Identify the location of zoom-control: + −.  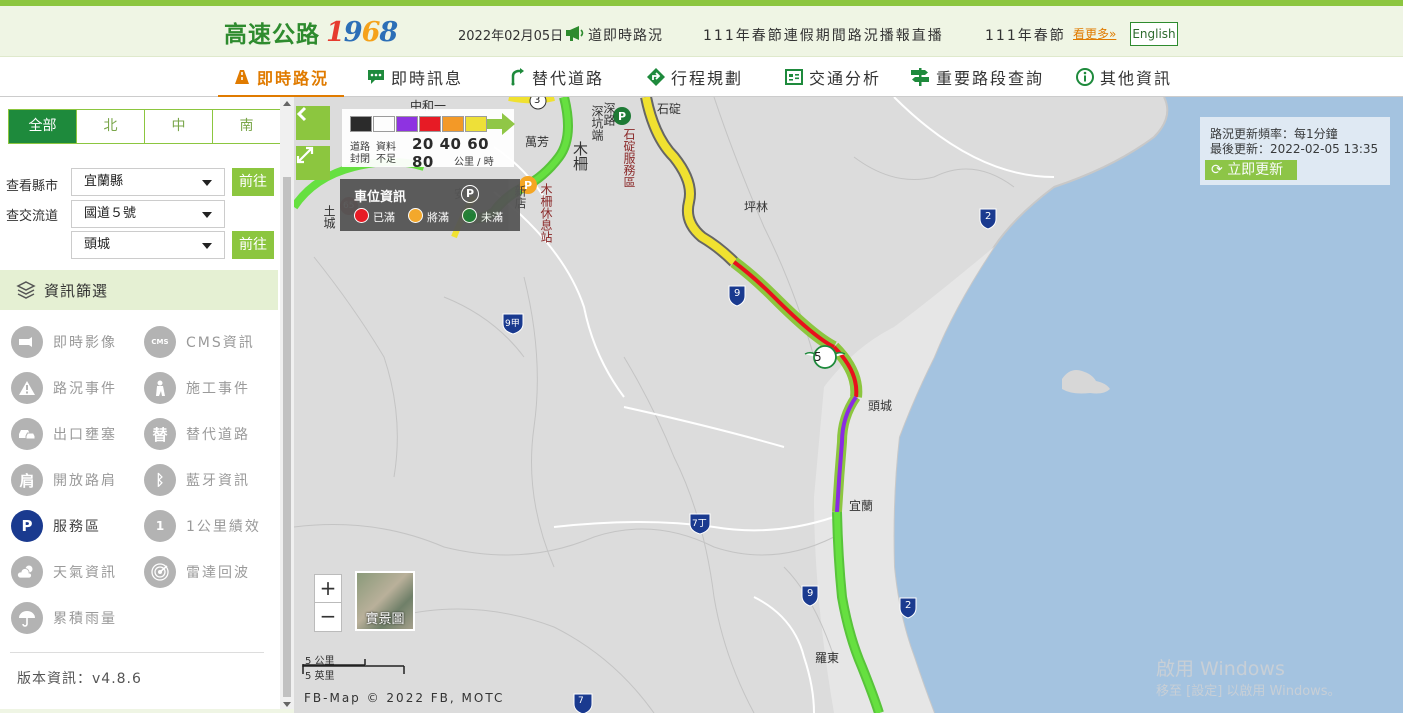
(328, 603).